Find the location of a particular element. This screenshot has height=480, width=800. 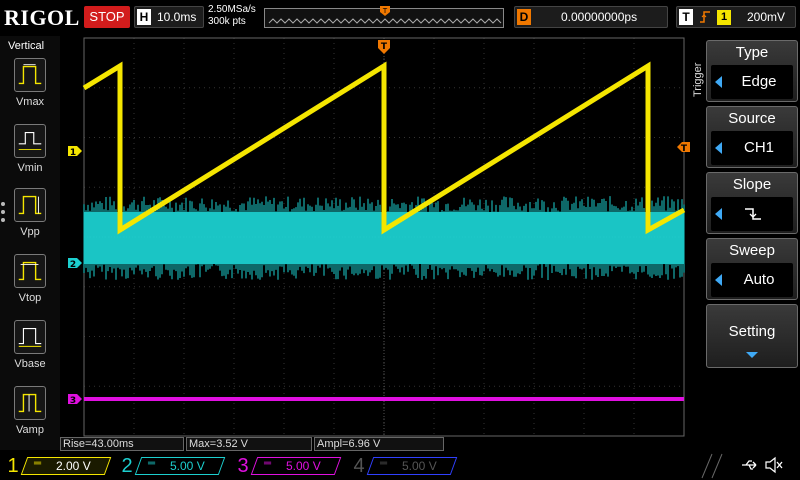

sample-rate: 2.50MSa/s is located at coordinates (232, 9).